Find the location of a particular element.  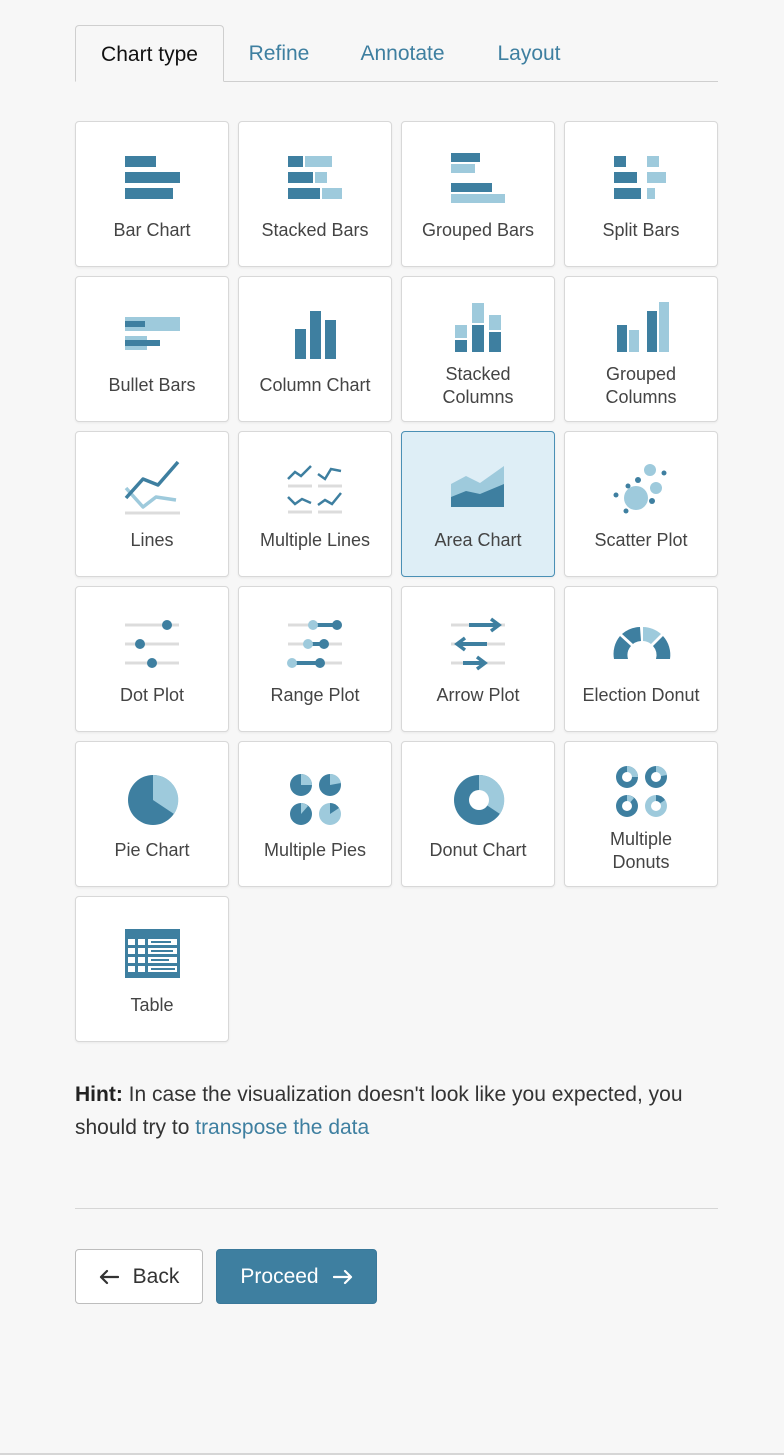

chart-type-bar-chart: Bar Chart is located at coordinates (152, 194).